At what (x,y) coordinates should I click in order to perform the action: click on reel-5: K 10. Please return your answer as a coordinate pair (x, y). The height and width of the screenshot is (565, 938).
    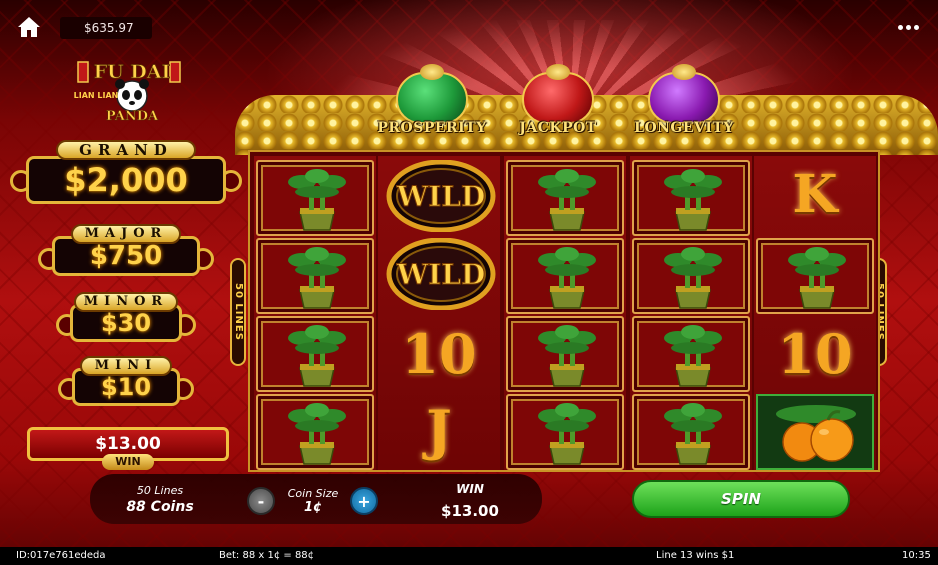
    Looking at the image, I should click on (815, 313).